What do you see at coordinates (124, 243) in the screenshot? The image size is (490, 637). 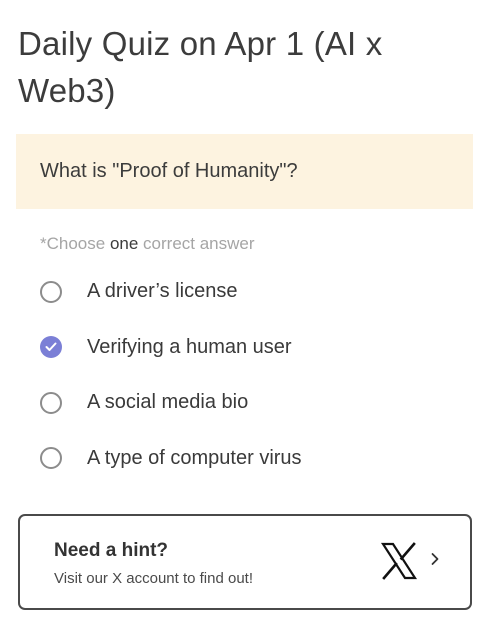 I see `instruction-emphasis: one` at bounding box center [124, 243].